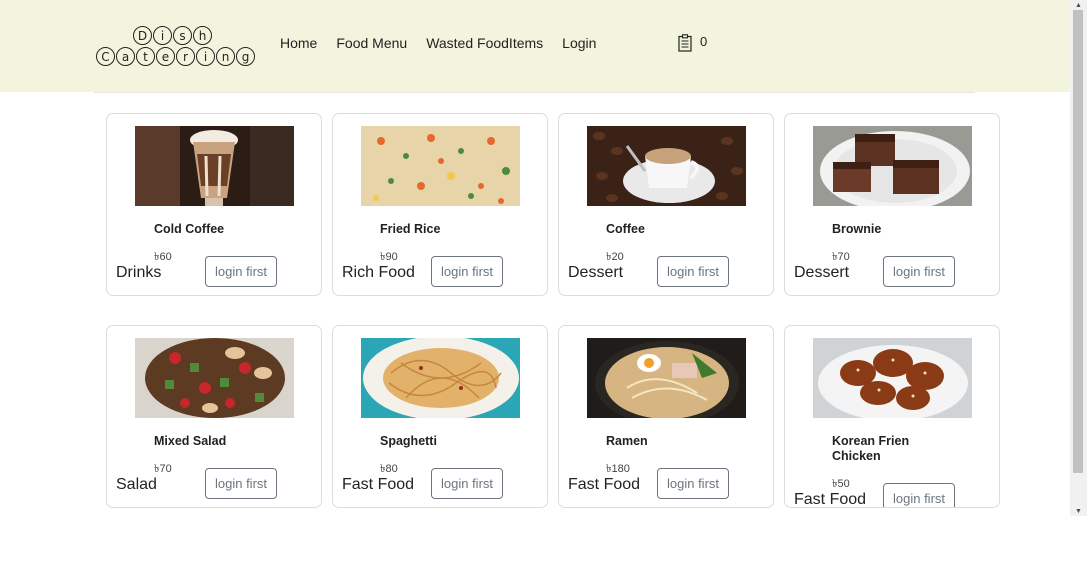  Describe the element at coordinates (245, 56) in the screenshot. I see `brand-letter: g` at that location.